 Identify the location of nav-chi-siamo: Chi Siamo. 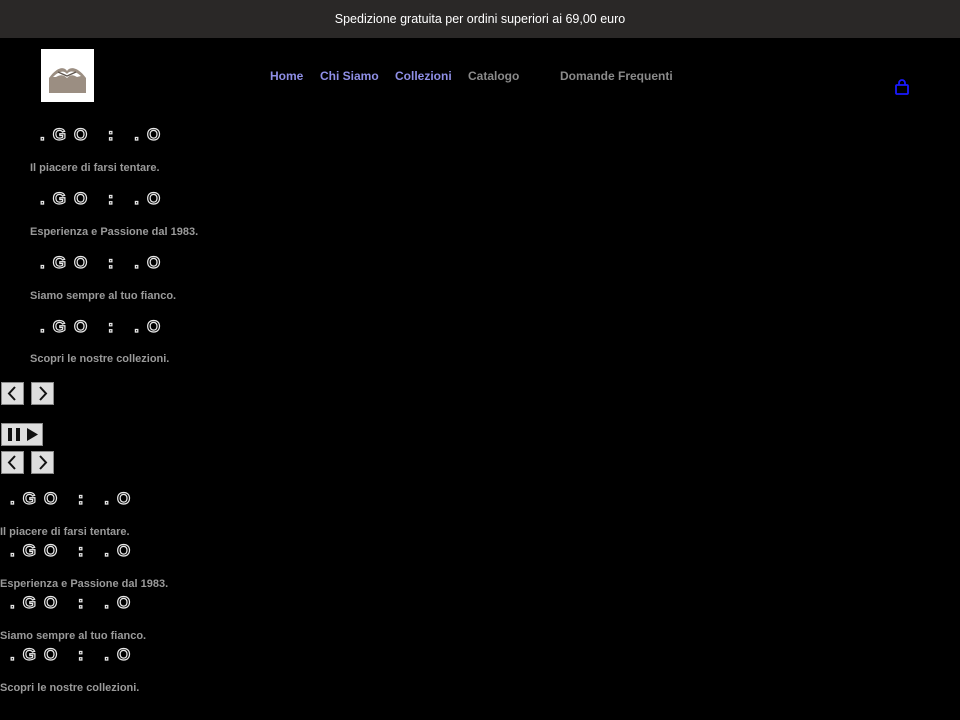
(349, 76).